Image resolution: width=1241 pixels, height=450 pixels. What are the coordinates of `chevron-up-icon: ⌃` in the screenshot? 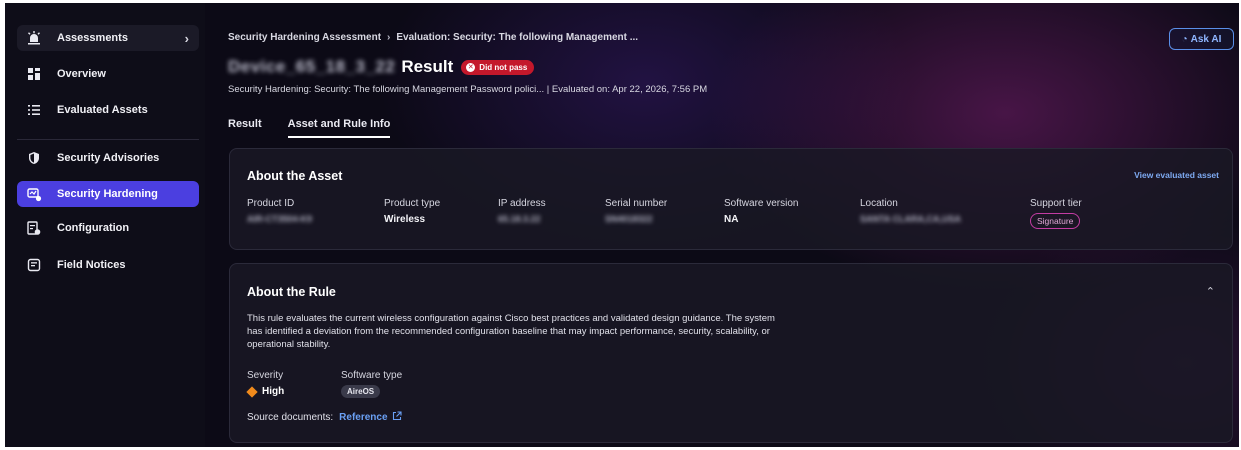 It's located at (1210, 291).